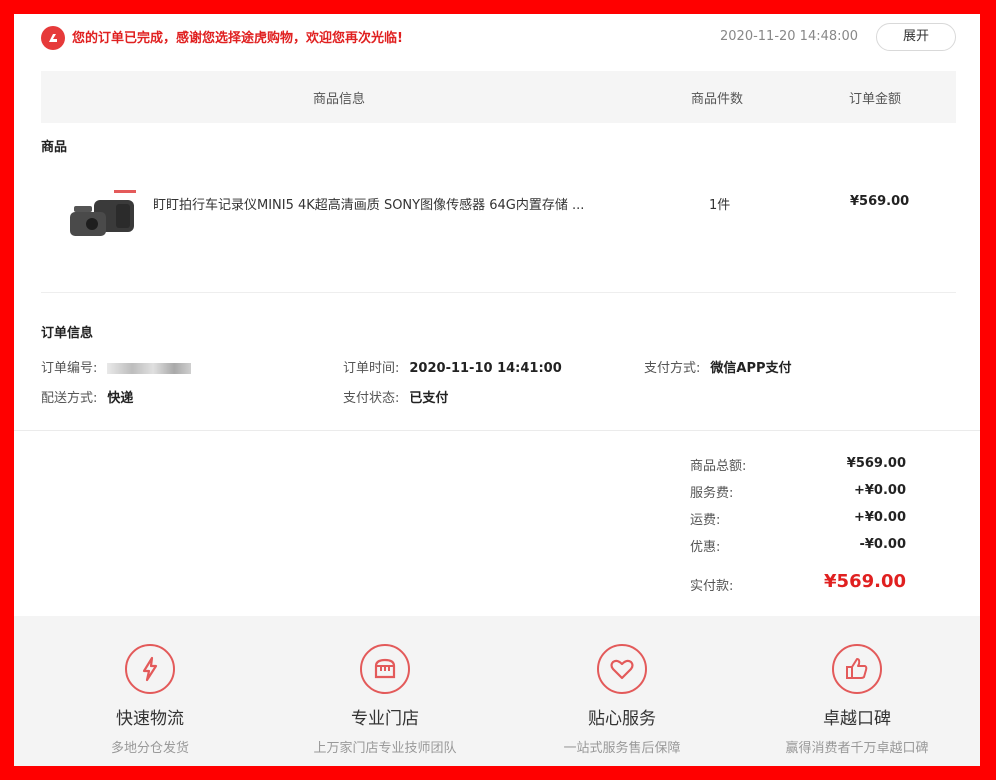 Image resolution: width=996 pixels, height=780 pixels. What do you see at coordinates (875, 99) in the screenshot?
I see `header-amount: 订单金额` at bounding box center [875, 99].